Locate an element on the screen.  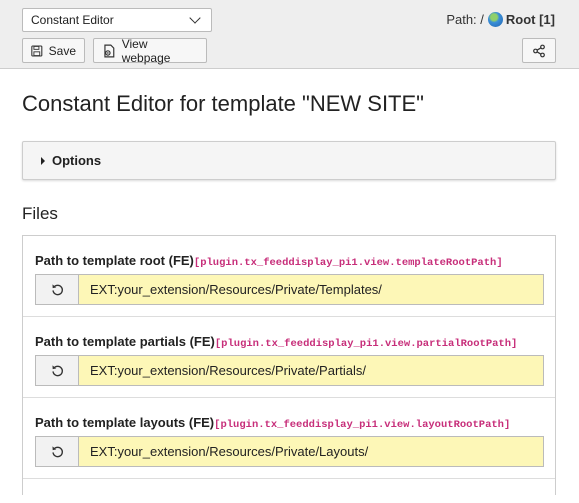
options-label: Options is located at coordinates (77, 160).